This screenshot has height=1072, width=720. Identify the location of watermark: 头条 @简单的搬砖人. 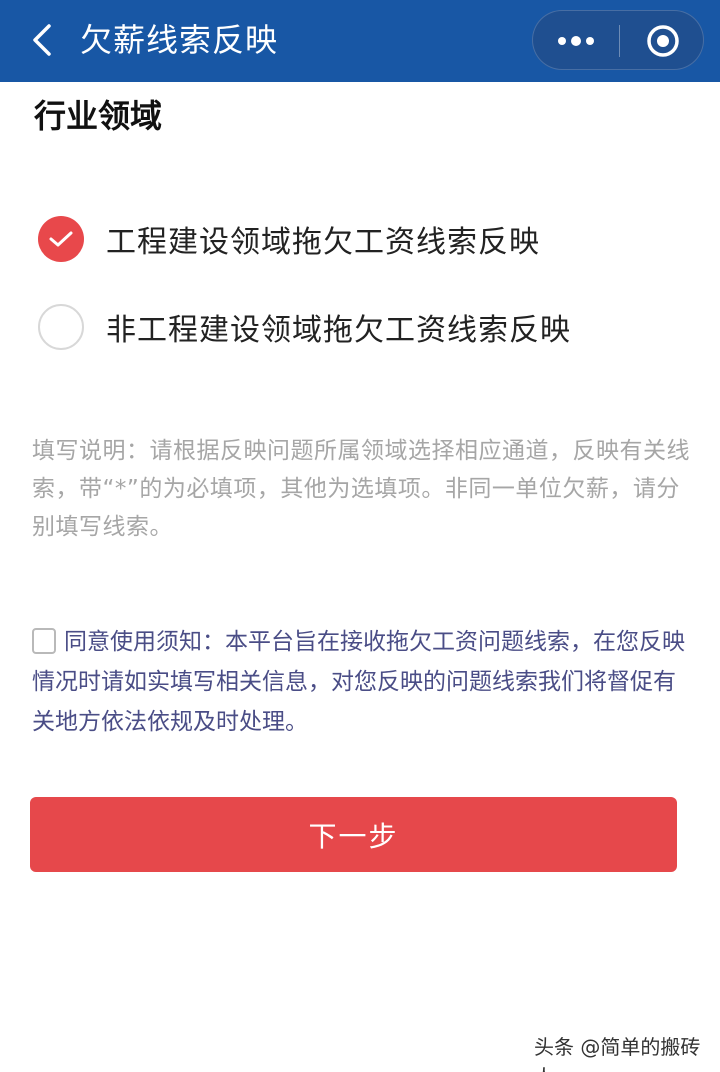
(617, 1053).